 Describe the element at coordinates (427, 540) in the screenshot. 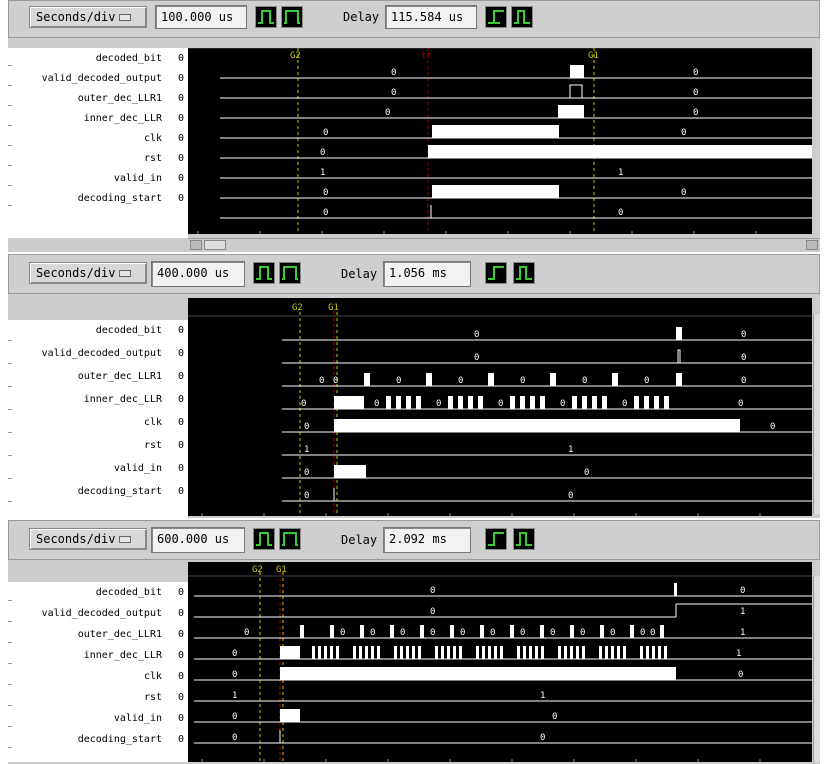

I see `delay-field: 2.092 ms` at that location.